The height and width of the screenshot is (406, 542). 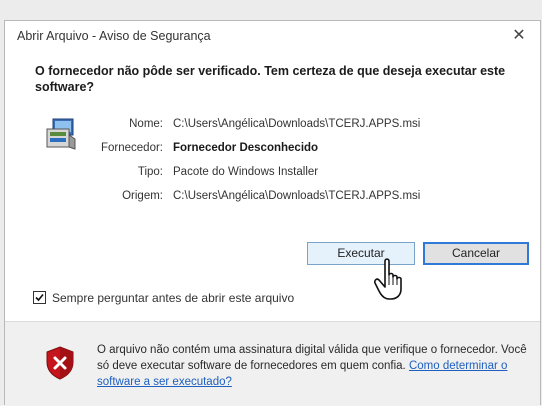 I want to click on close-button: ✕, so click(x=519, y=36).